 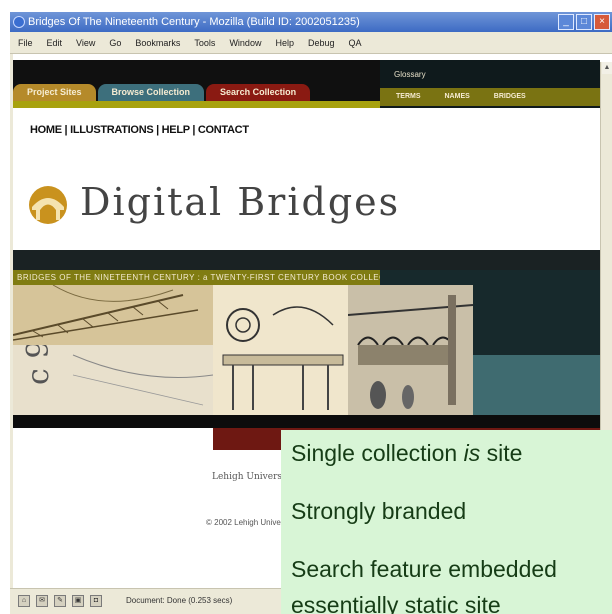 I want to click on ornament-engraving-image, so click(x=280, y=350).